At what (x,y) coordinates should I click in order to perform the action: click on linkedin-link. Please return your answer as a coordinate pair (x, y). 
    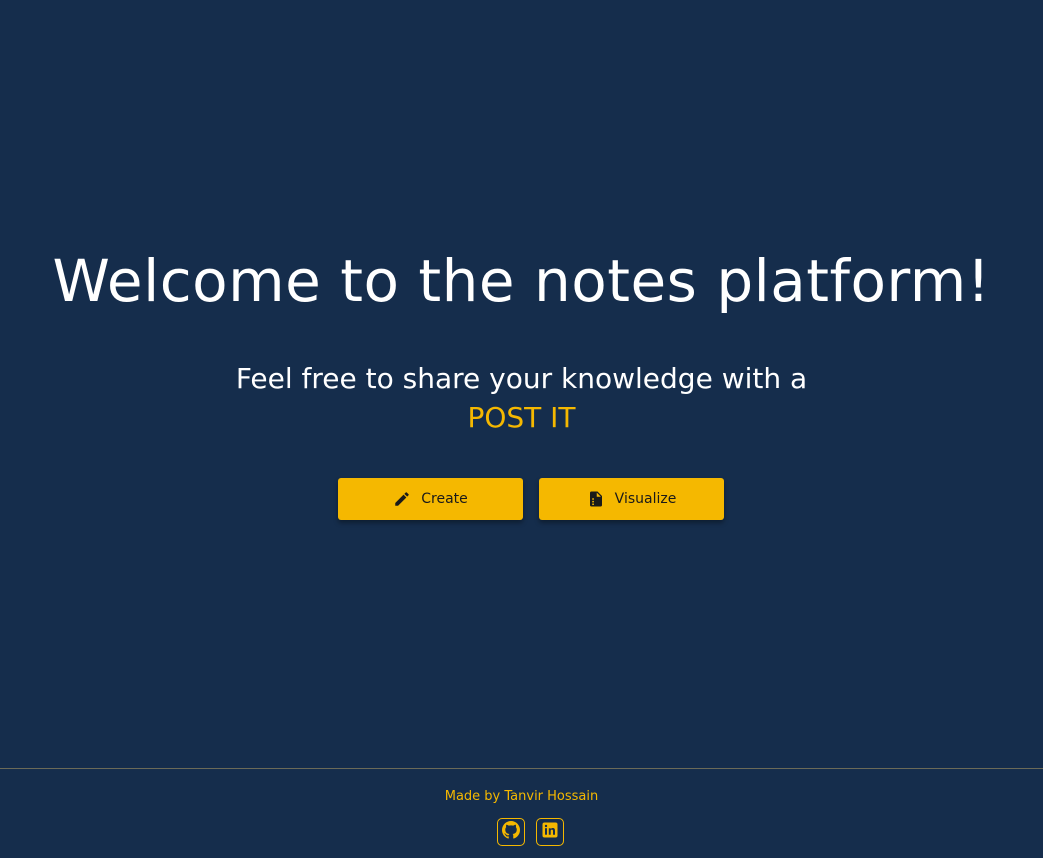
    Looking at the image, I should click on (550, 832).